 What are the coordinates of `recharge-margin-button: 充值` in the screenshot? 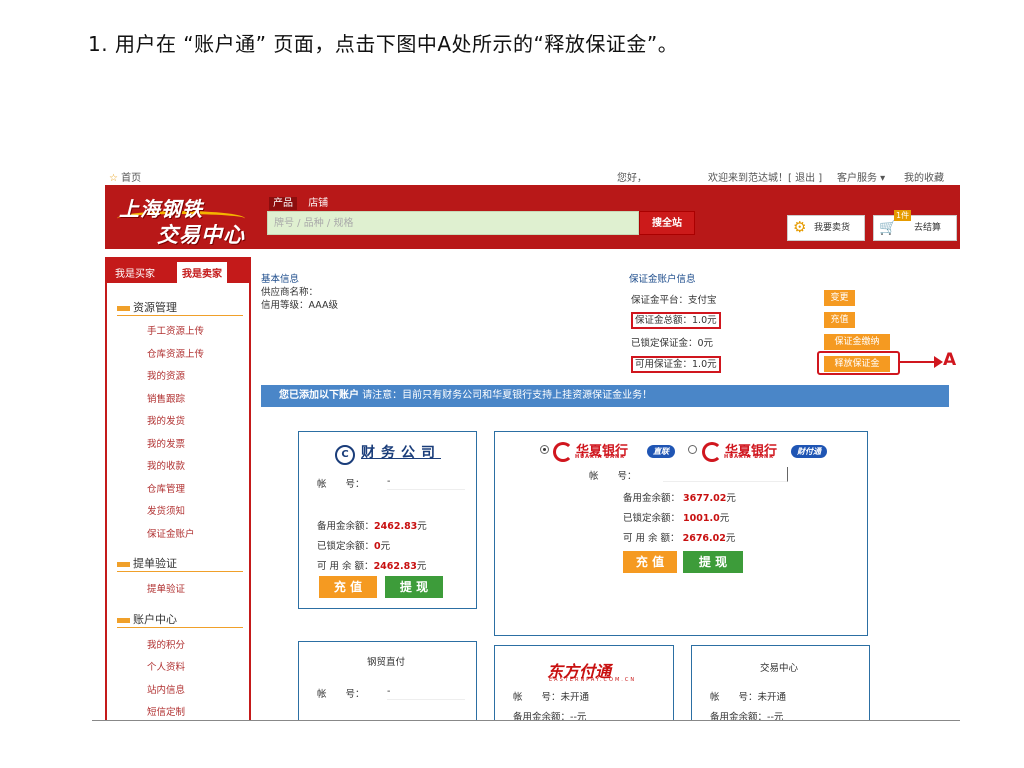 It's located at (839, 320).